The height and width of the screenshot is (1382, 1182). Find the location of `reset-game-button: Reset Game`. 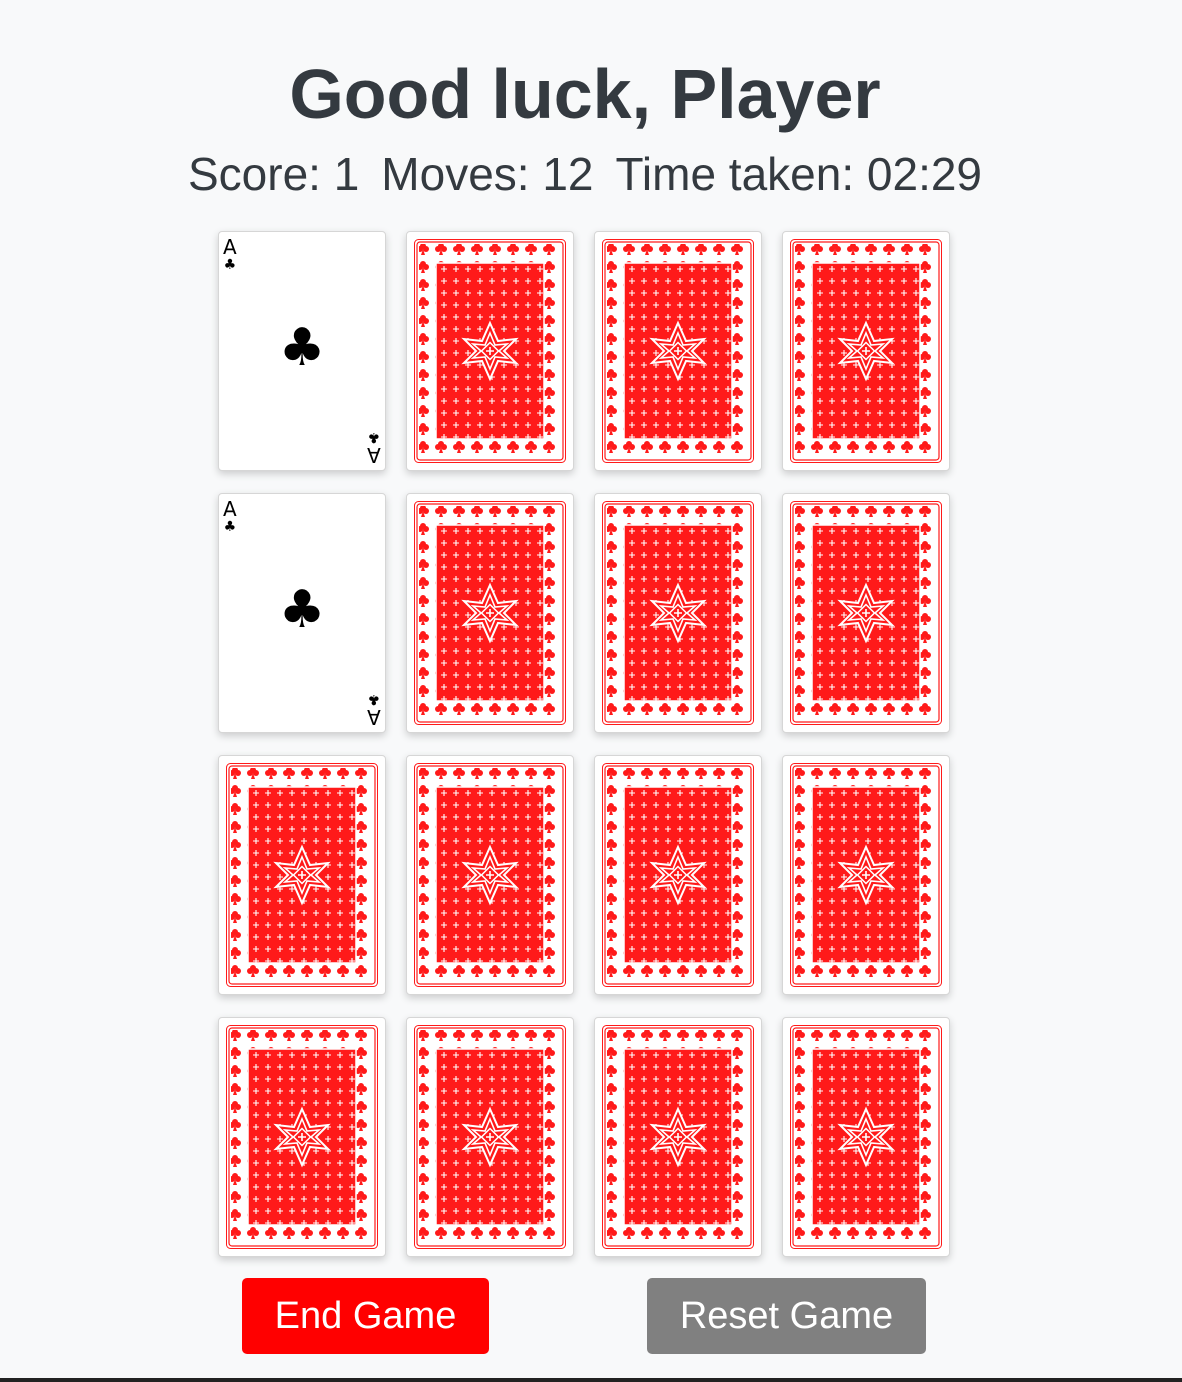

reset-game-button: Reset Game is located at coordinates (786, 1316).